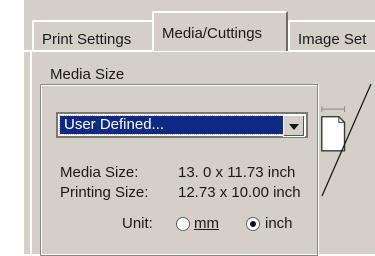 The width and height of the screenshot is (375, 256). I want to click on tab-print-settings: Print Settings, so click(94, 35).